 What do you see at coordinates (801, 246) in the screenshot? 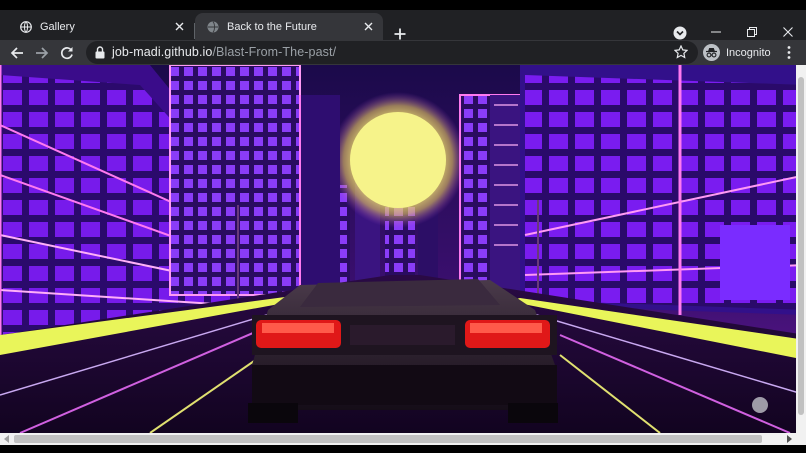
I see `vertical-scrollbar-thumb` at bounding box center [801, 246].